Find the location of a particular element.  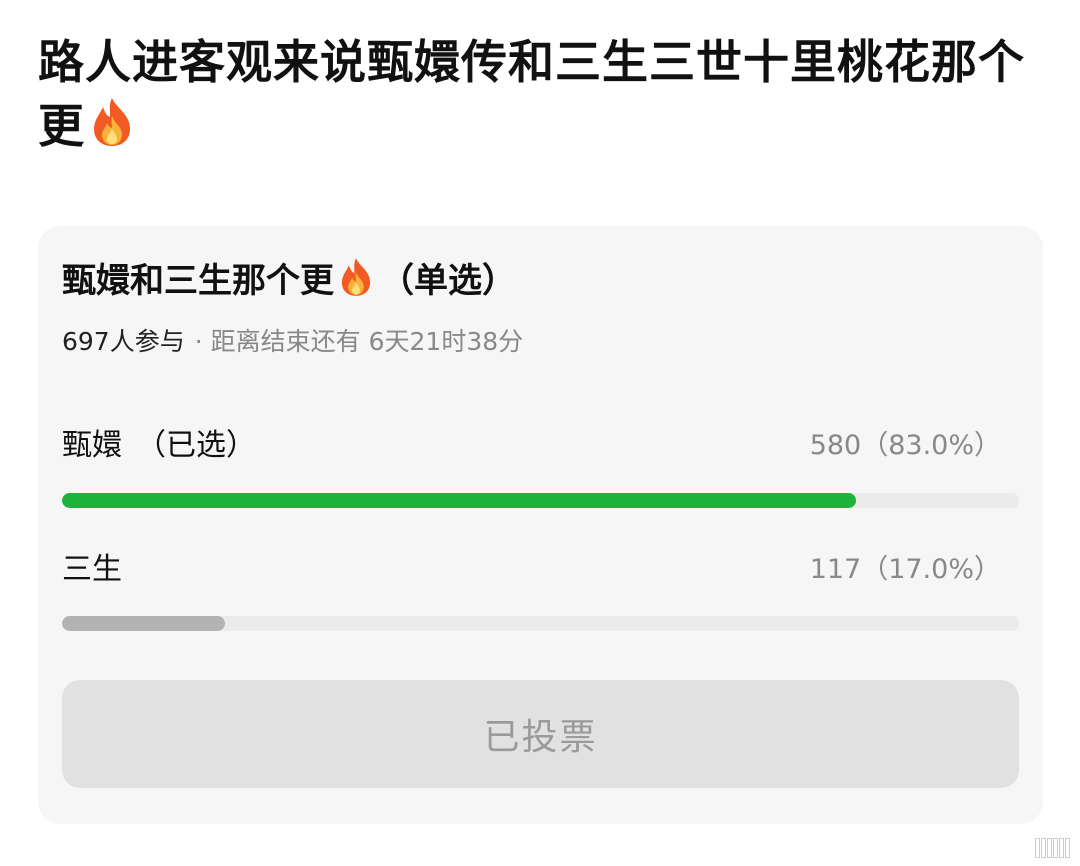

option-label: 甄嬛 （已选） is located at coordinates (159, 446).